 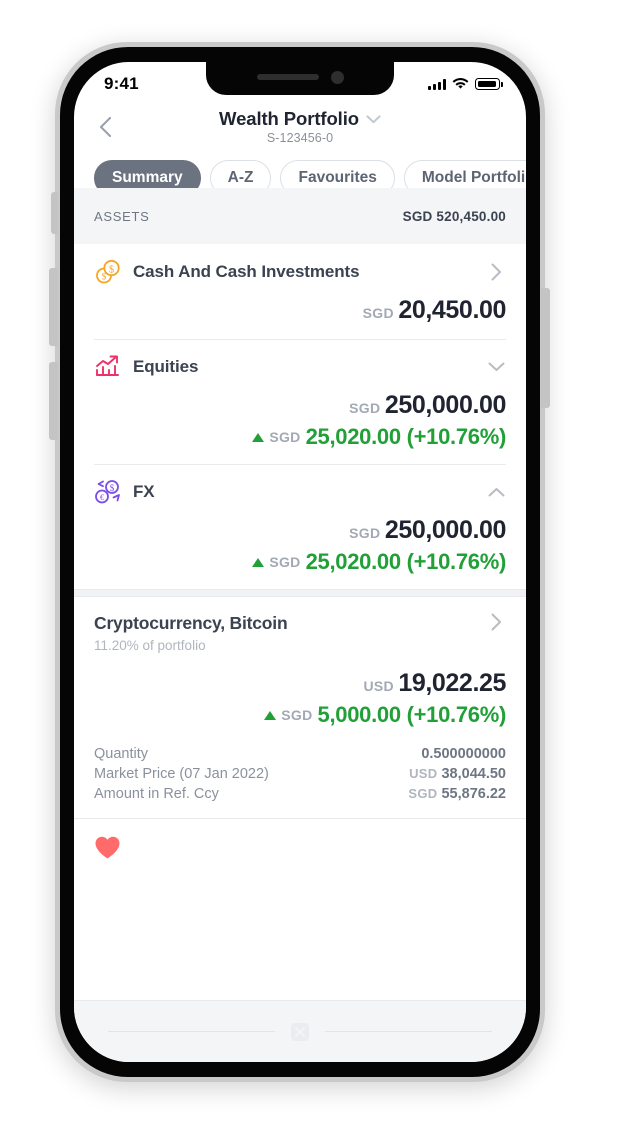 What do you see at coordinates (53, 307) in the screenshot?
I see `volume-up-button` at bounding box center [53, 307].